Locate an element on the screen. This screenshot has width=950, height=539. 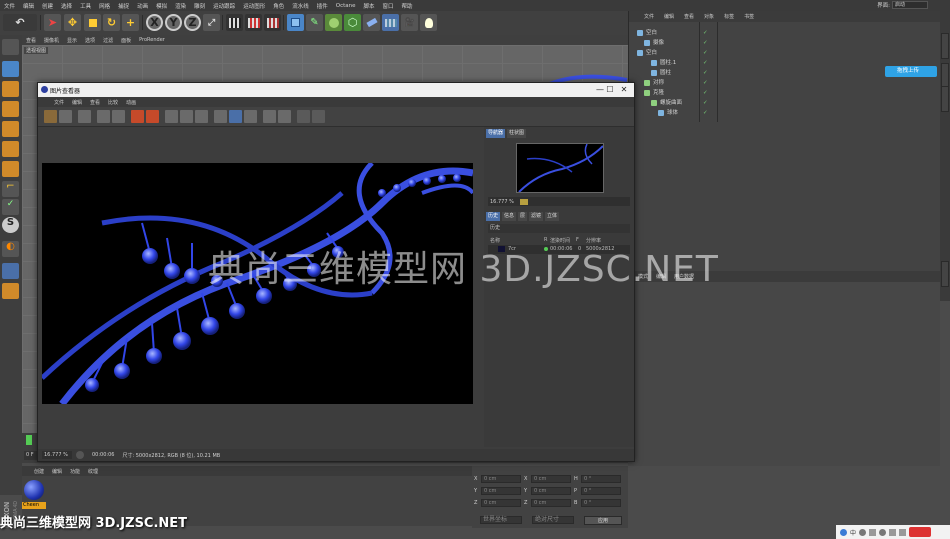
cloner-icon: ⬡ is located at coordinates (352, 22).